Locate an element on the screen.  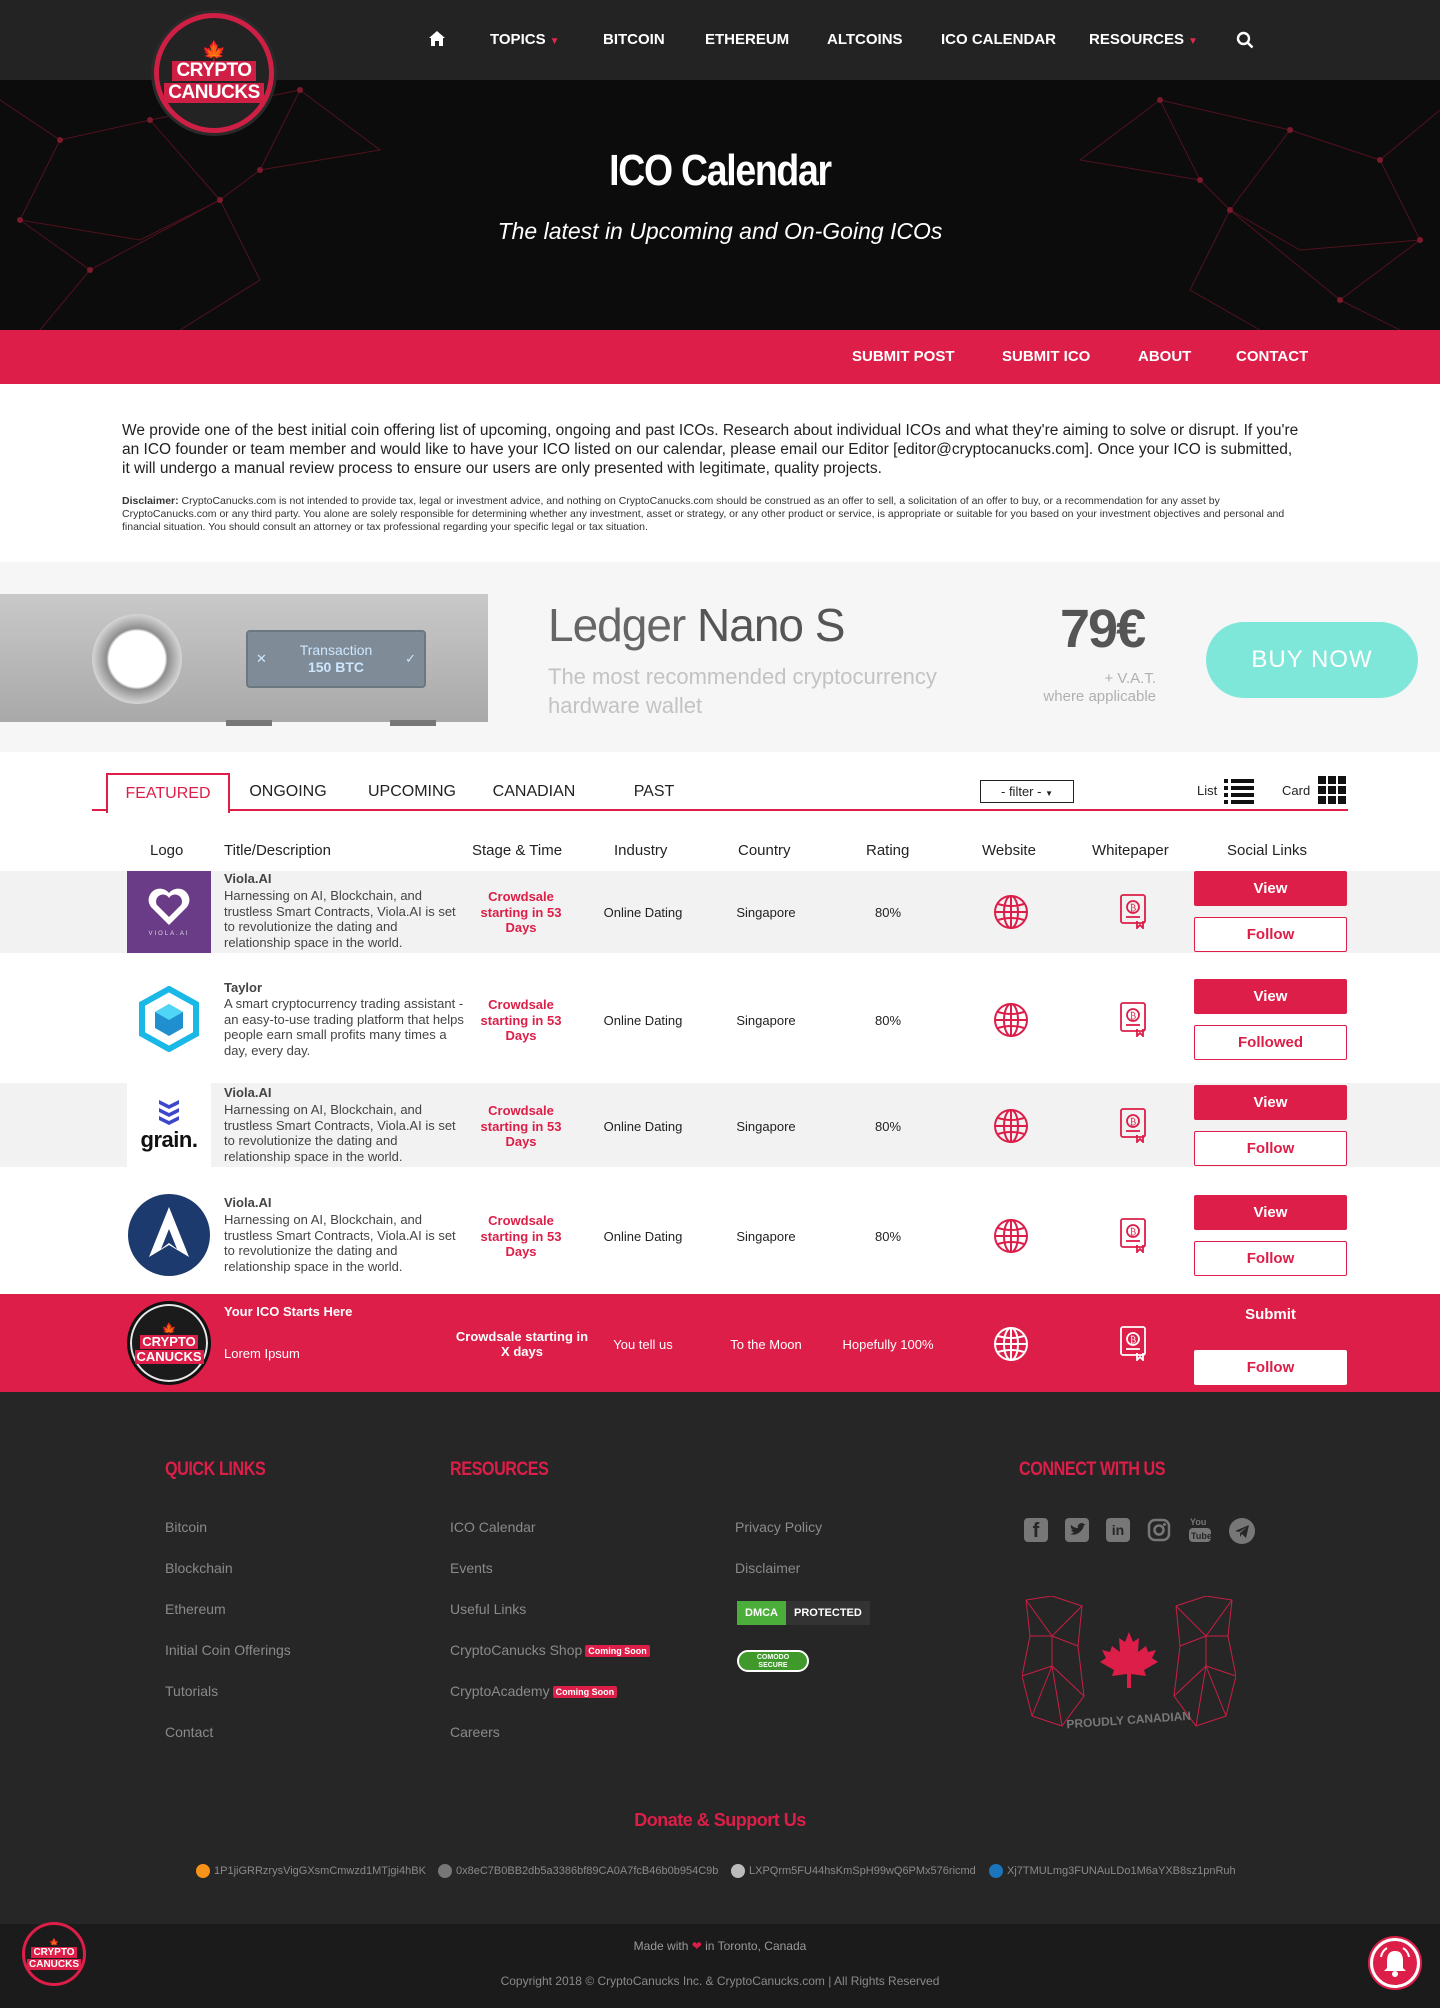
svg-text: You is located at coordinates (1198, 1522).